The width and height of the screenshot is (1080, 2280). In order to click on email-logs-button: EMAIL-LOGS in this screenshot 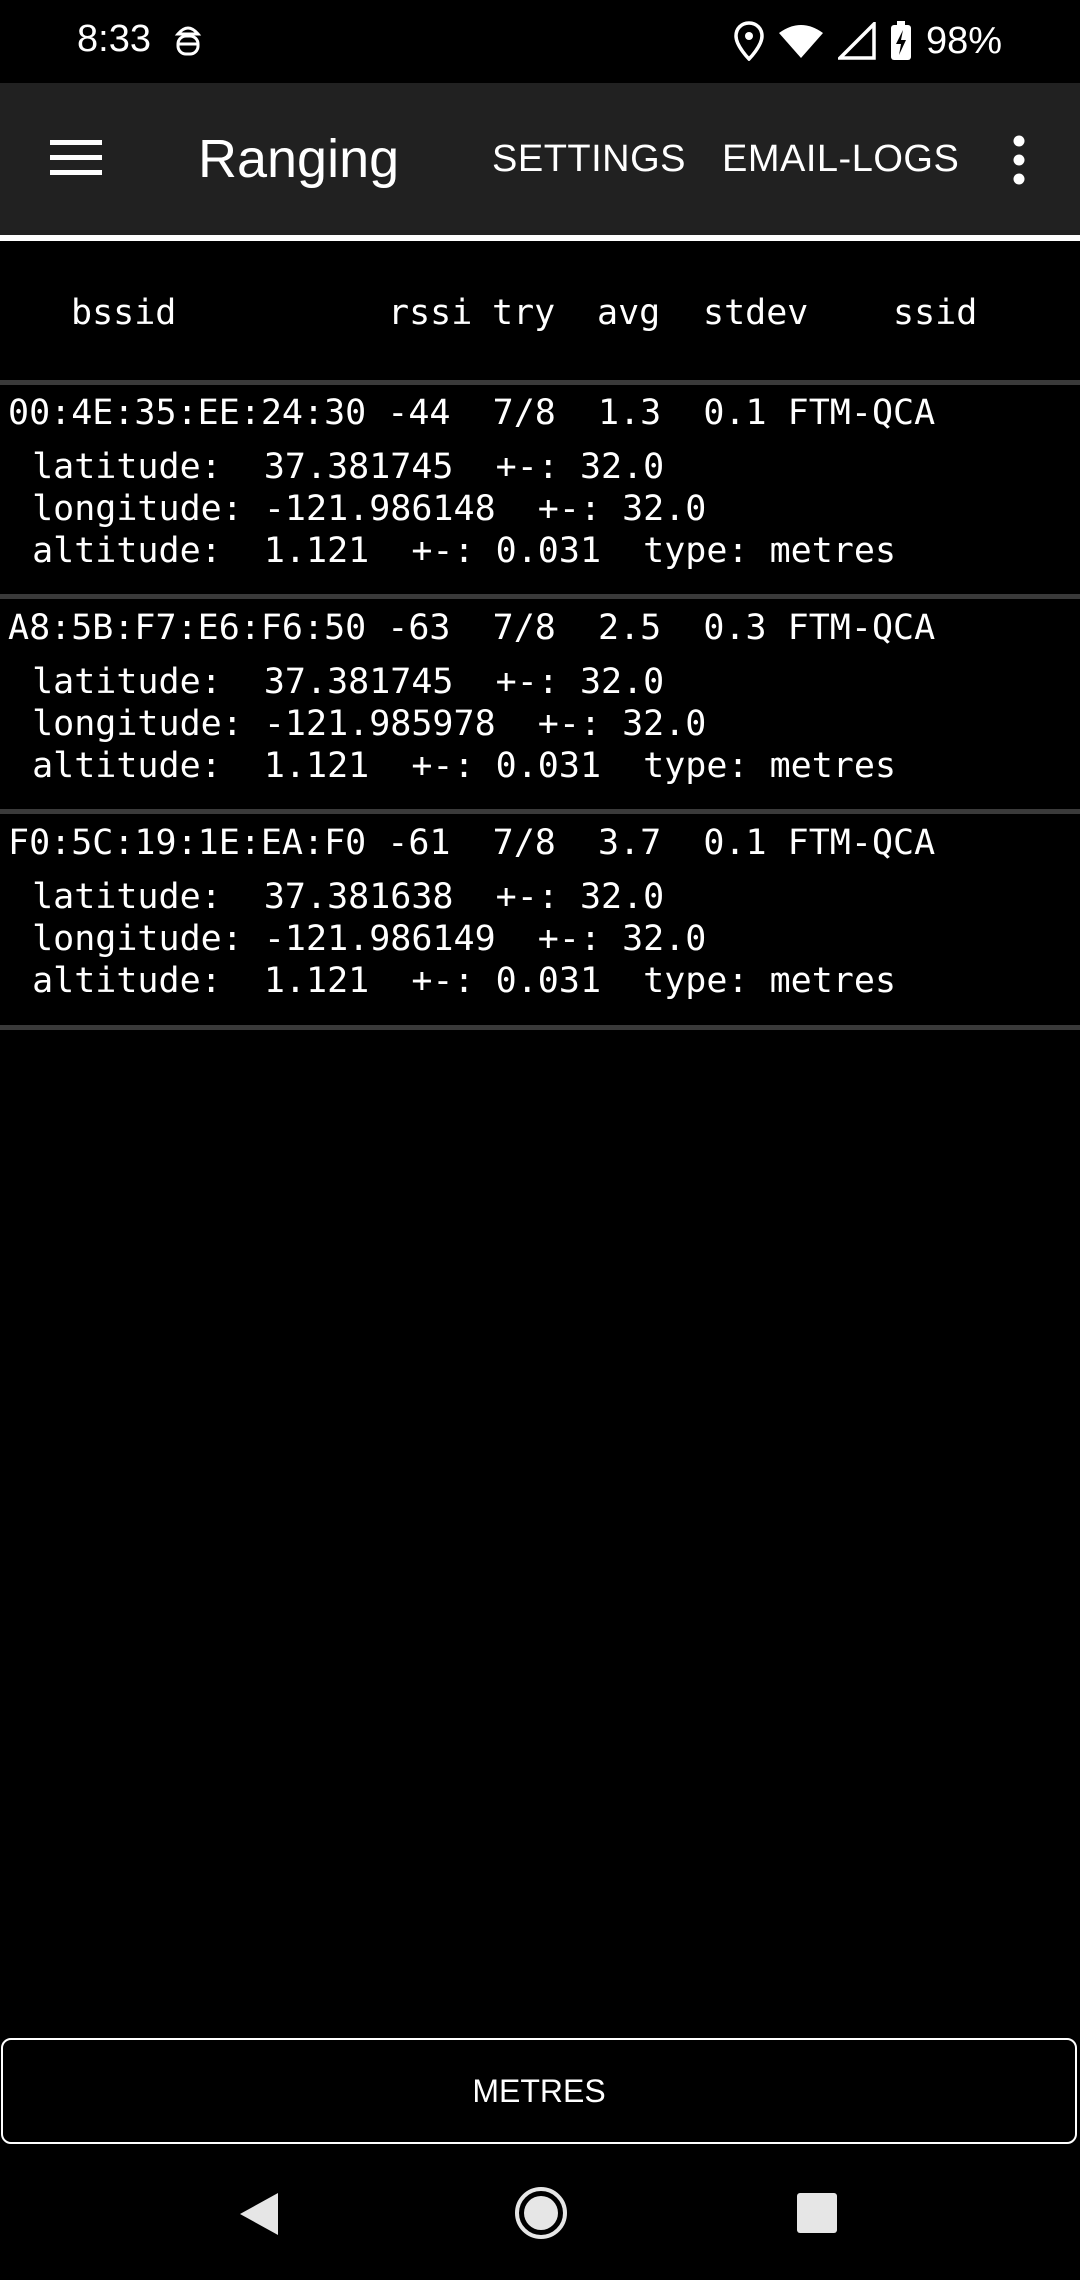, I will do `click(840, 159)`.